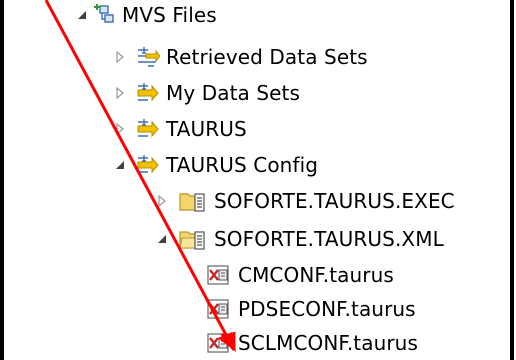 The width and height of the screenshot is (516, 360). Describe the element at coordinates (233, 93) in the screenshot. I see `tree-item-label: My Data Sets` at that location.